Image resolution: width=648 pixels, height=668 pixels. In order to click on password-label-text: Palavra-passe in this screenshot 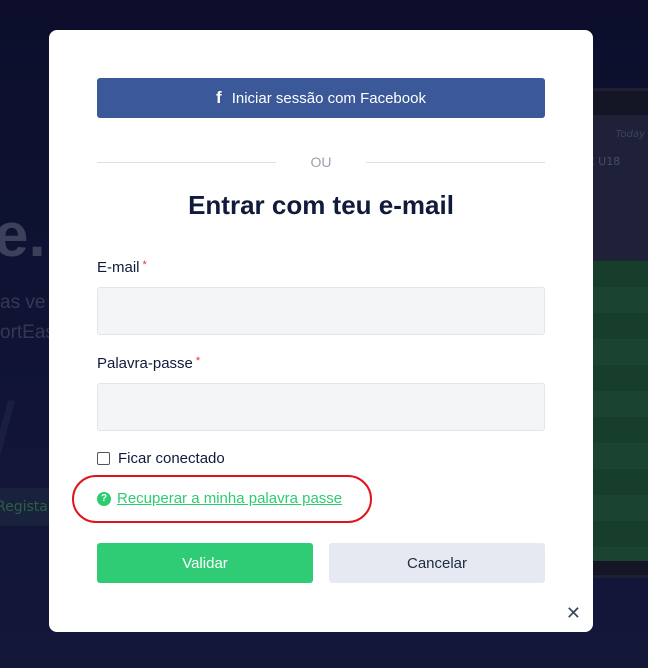, I will do `click(145, 363)`.